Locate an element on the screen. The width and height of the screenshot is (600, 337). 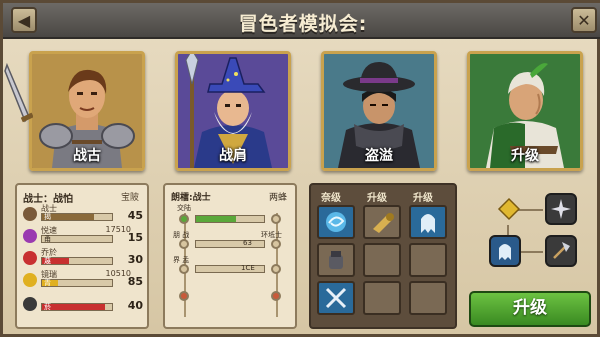
hero-card-ranger: 升级 is located at coordinates (525, 111).